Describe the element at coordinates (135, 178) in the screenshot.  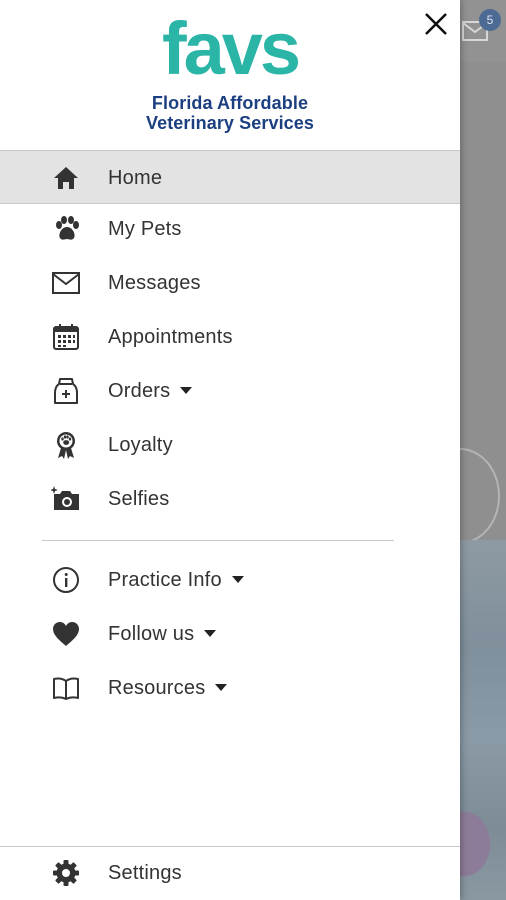
I see `menu-item-label: Home` at that location.